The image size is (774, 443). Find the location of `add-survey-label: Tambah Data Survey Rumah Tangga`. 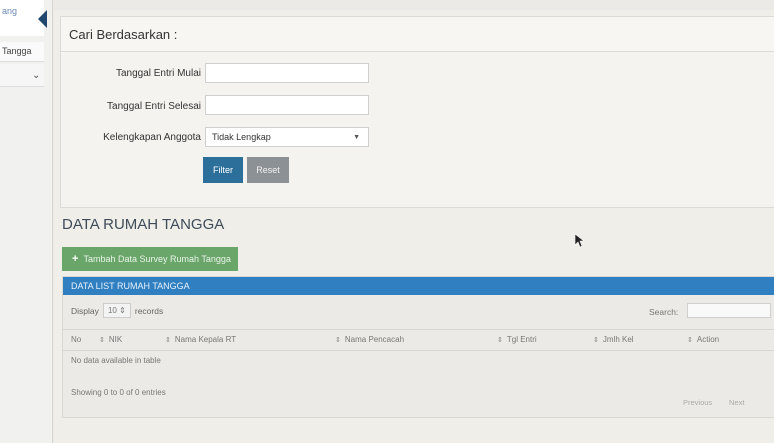

add-survey-label: Tambah Data Survey Rumah Tangga is located at coordinates (157, 259).